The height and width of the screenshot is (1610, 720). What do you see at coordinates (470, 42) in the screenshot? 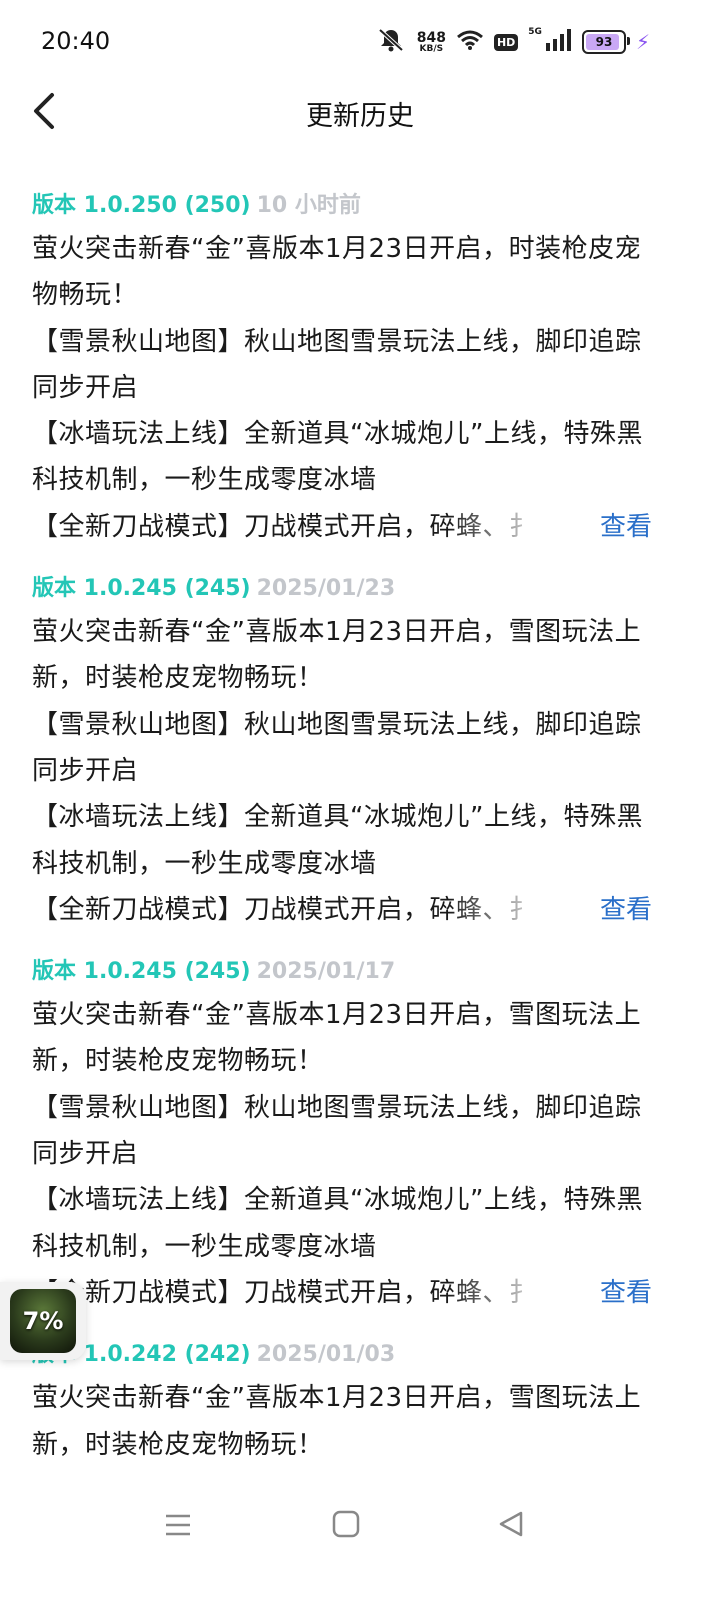
I see `wifi-icon` at bounding box center [470, 42].